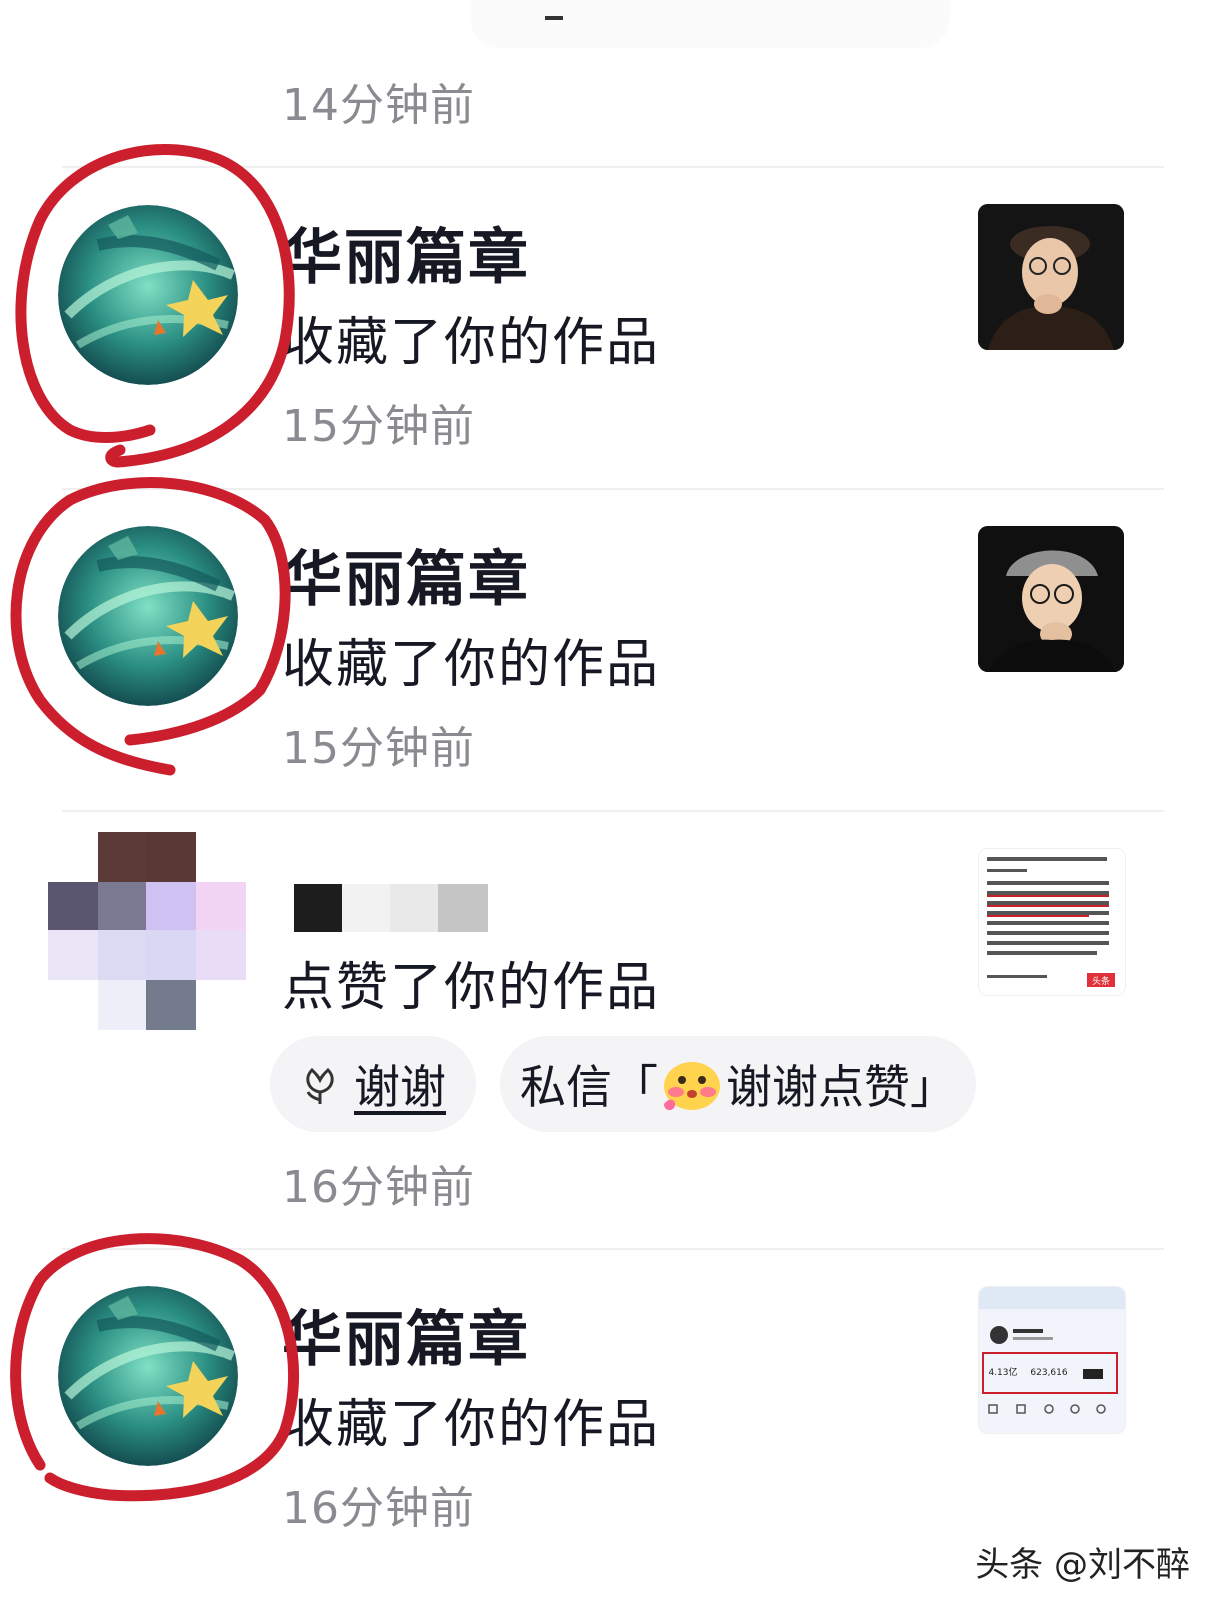 The width and height of the screenshot is (1206, 1608). I want to click on article-screenshot-thumbnail: 头条, so click(1052, 922).